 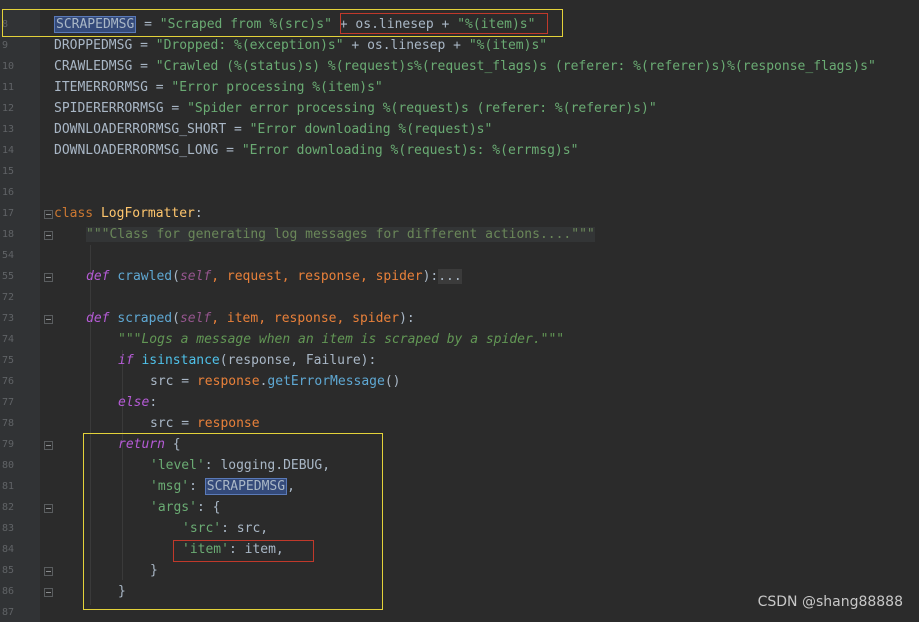 I want to click on line-number: 86, so click(x=8, y=591).